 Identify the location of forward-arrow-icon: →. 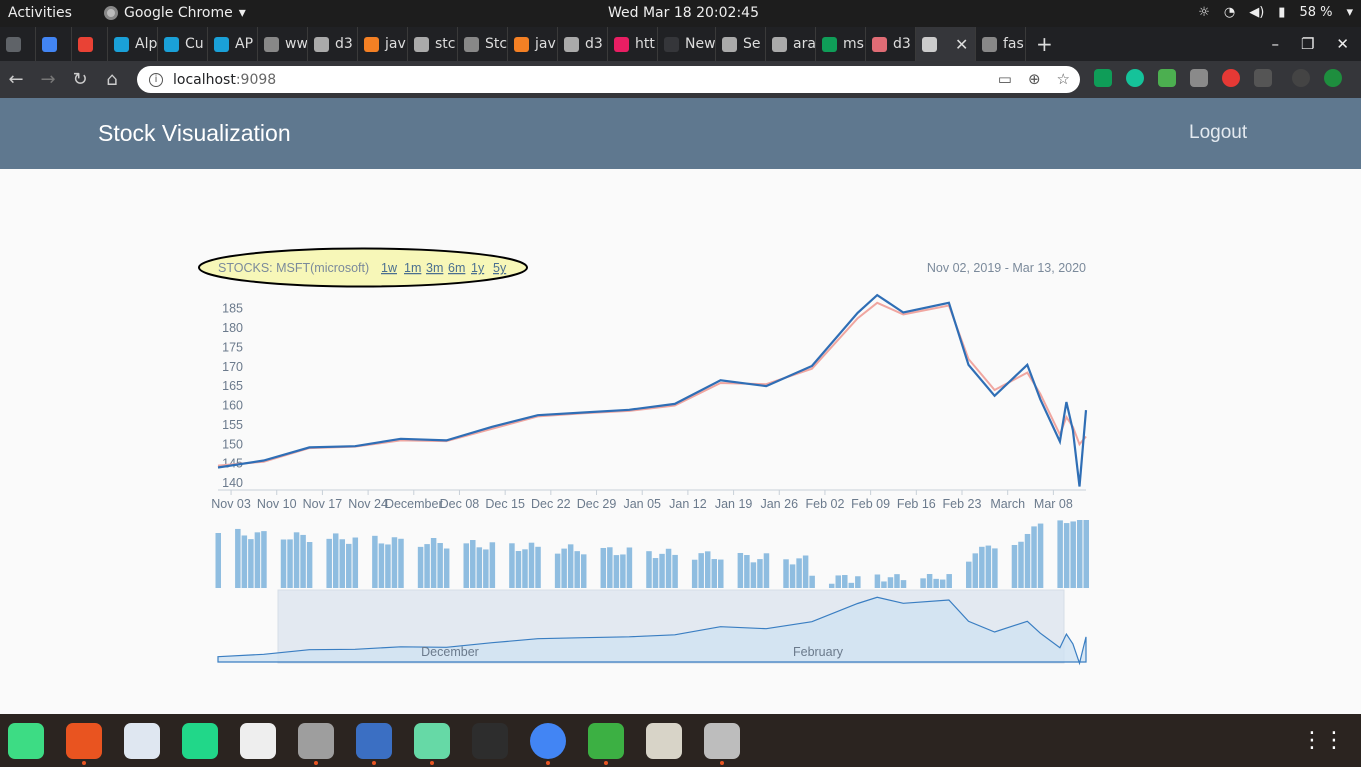
(48, 79).